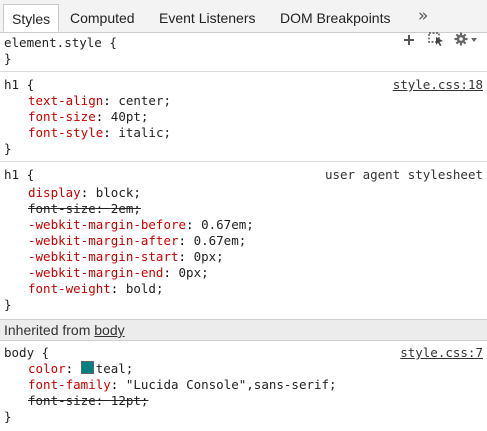 The height and width of the screenshot is (431, 487). What do you see at coordinates (144, 132) in the screenshot?
I see `property-value: italic;` at bounding box center [144, 132].